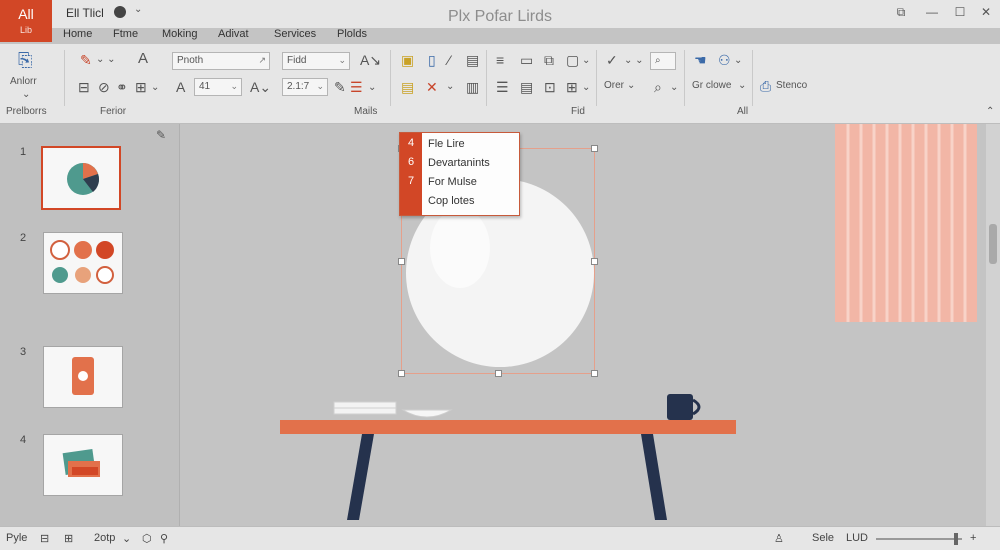 This screenshot has height=550, width=1000. What do you see at coordinates (143, 59) in the screenshot?
I see `text-style-icon: A` at bounding box center [143, 59].